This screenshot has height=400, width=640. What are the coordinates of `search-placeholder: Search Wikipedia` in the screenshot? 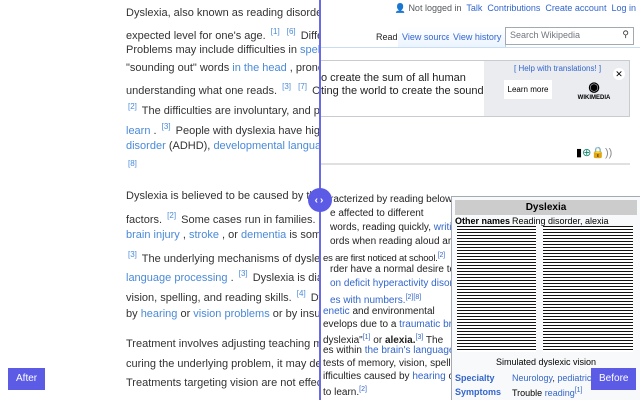 It's located at (545, 35).